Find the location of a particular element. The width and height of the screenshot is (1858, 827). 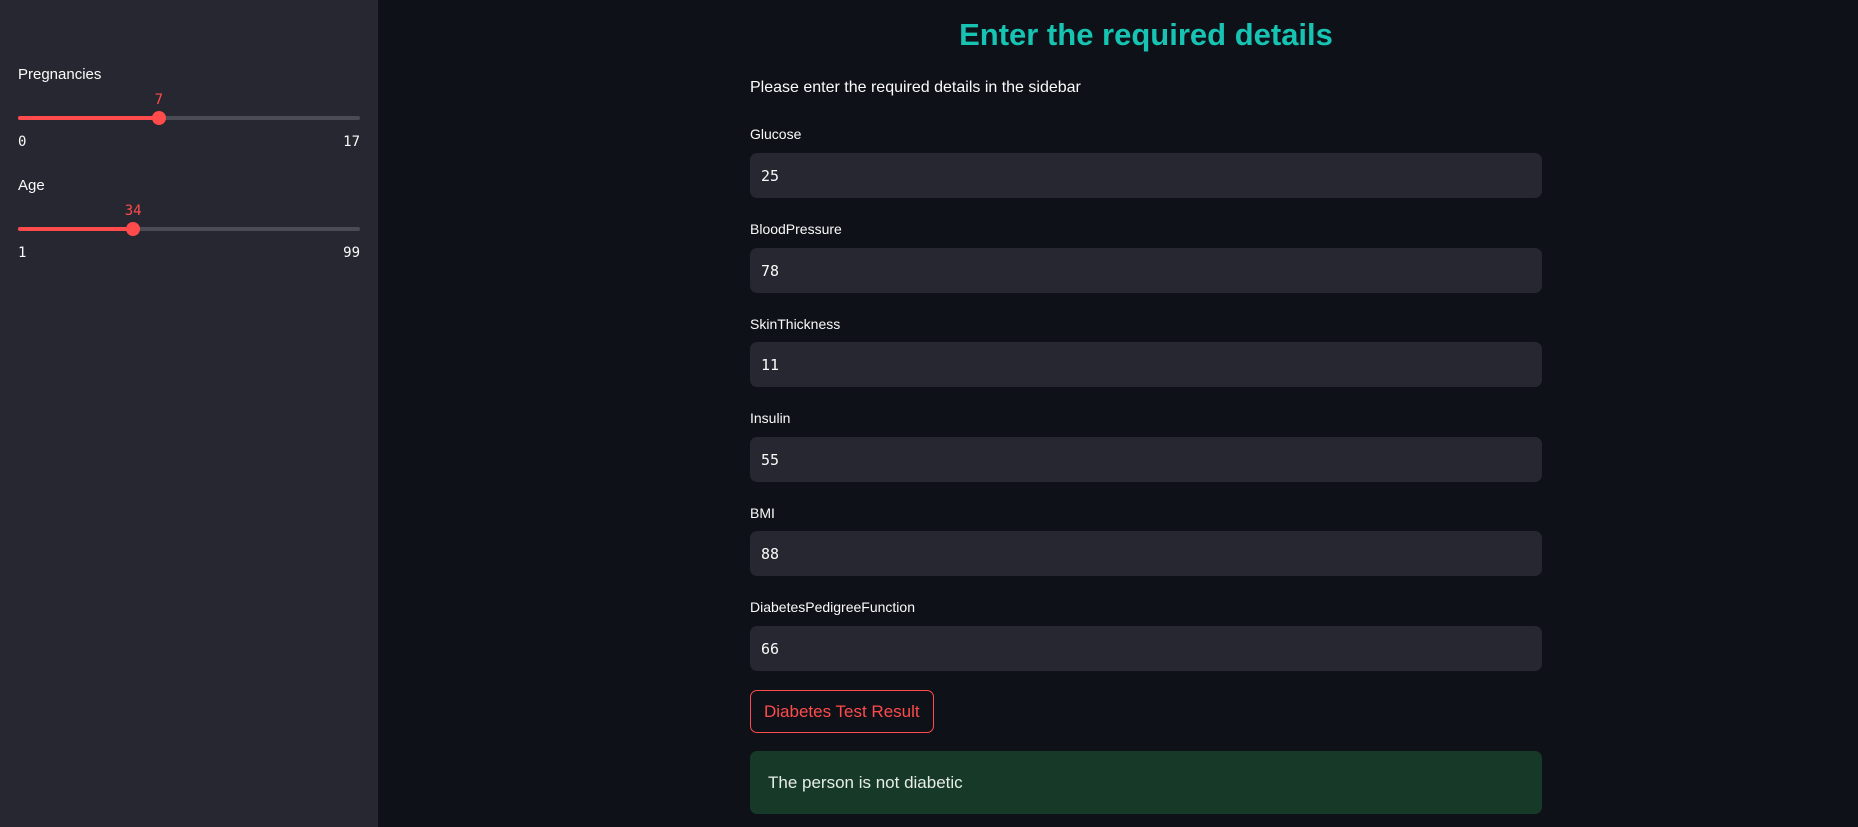

slider-label-age: Age is located at coordinates (31, 185).